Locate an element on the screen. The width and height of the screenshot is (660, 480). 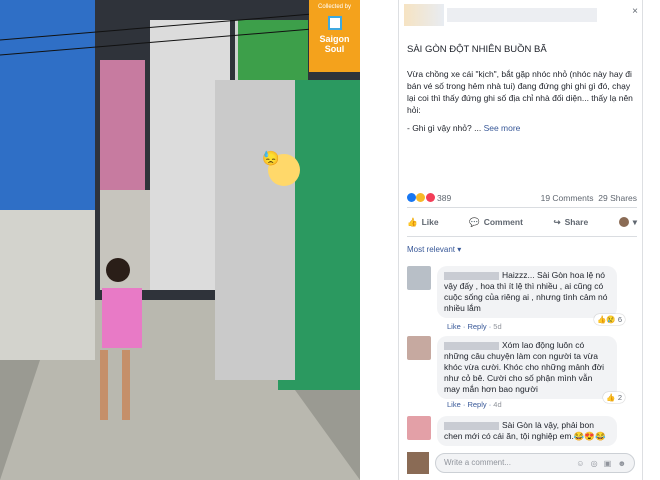
post-as-selector: ▾ is located at coordinates (627, 222).